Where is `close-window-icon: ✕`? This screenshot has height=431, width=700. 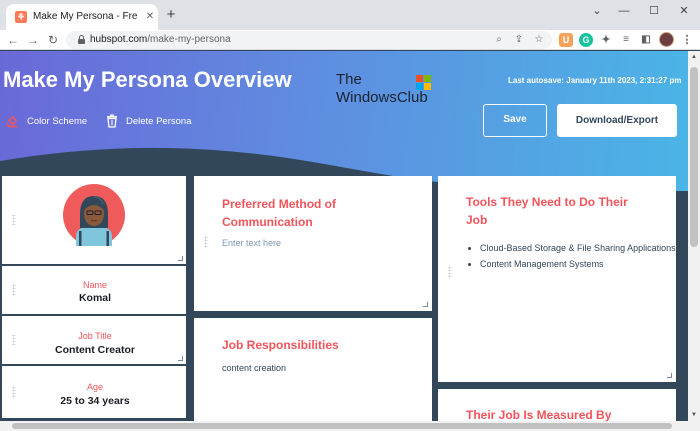
close-window-icon: ✕ is located at coordinates (684, 11).